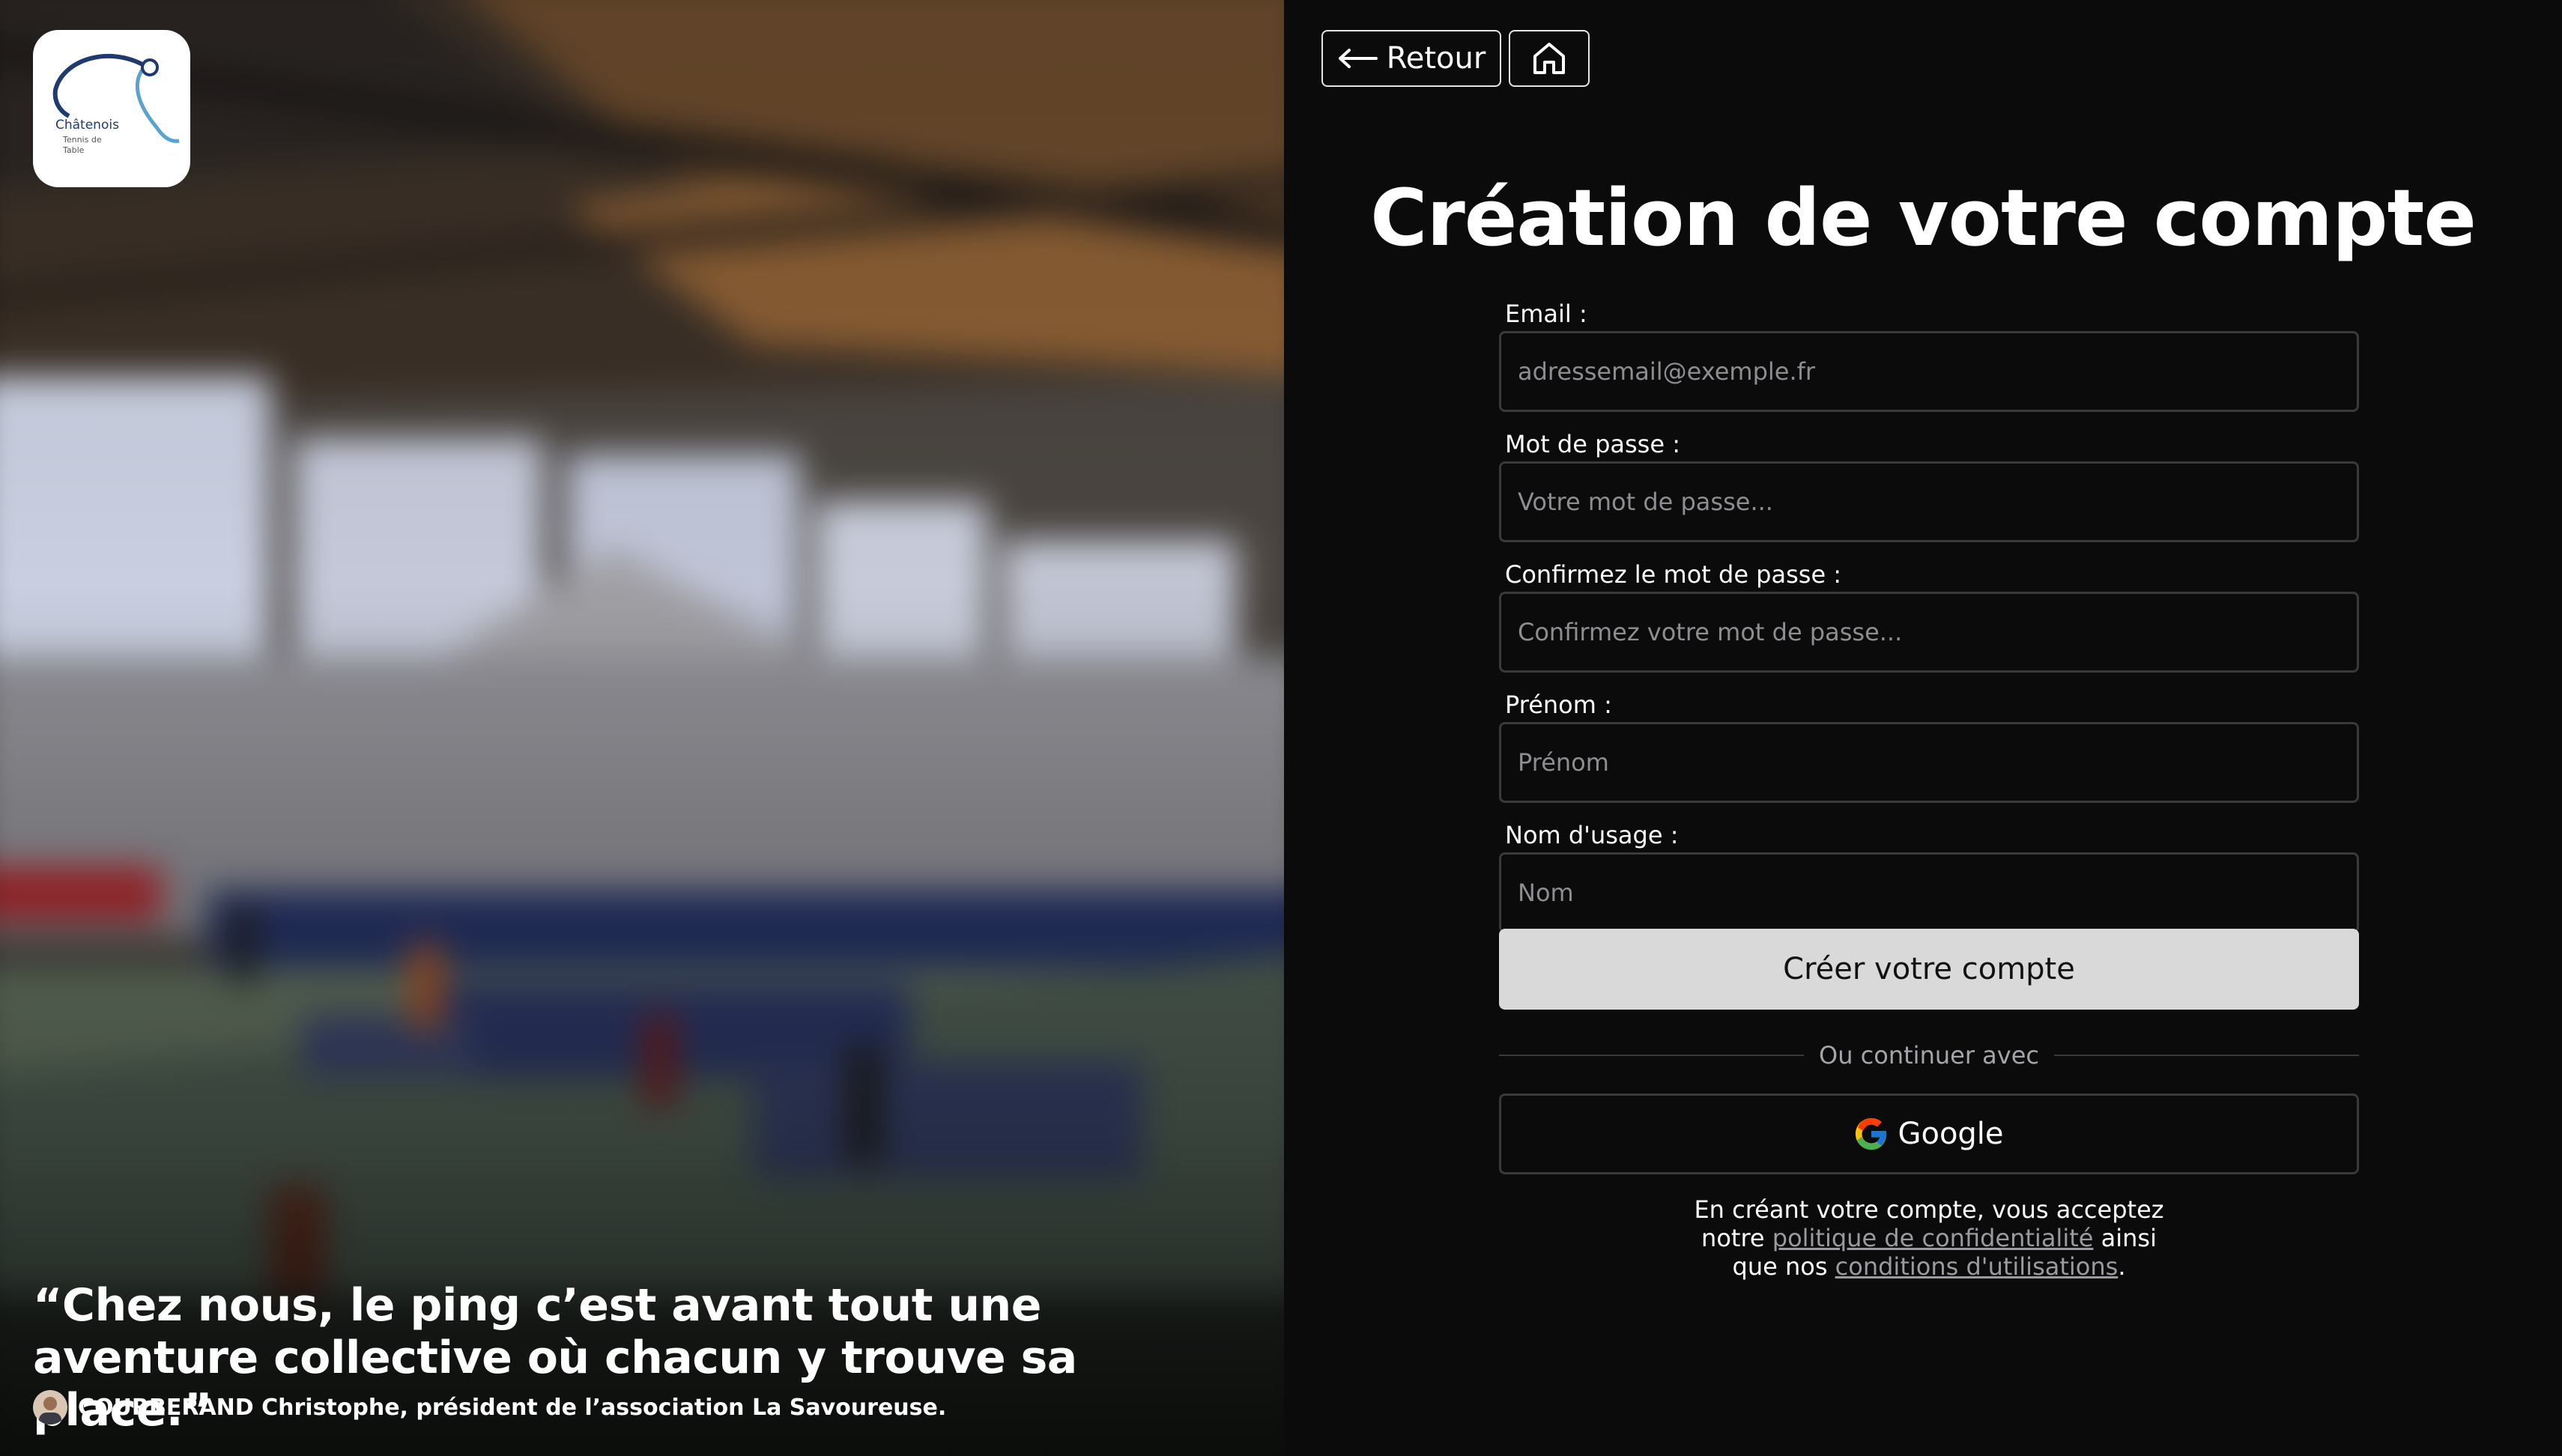 The width and height of the screenshot is (2562, 1456). Describe the element at coordinates (1592, 835) in the screenshot. I see `lastname-label: Nom d'usage :` at that location.